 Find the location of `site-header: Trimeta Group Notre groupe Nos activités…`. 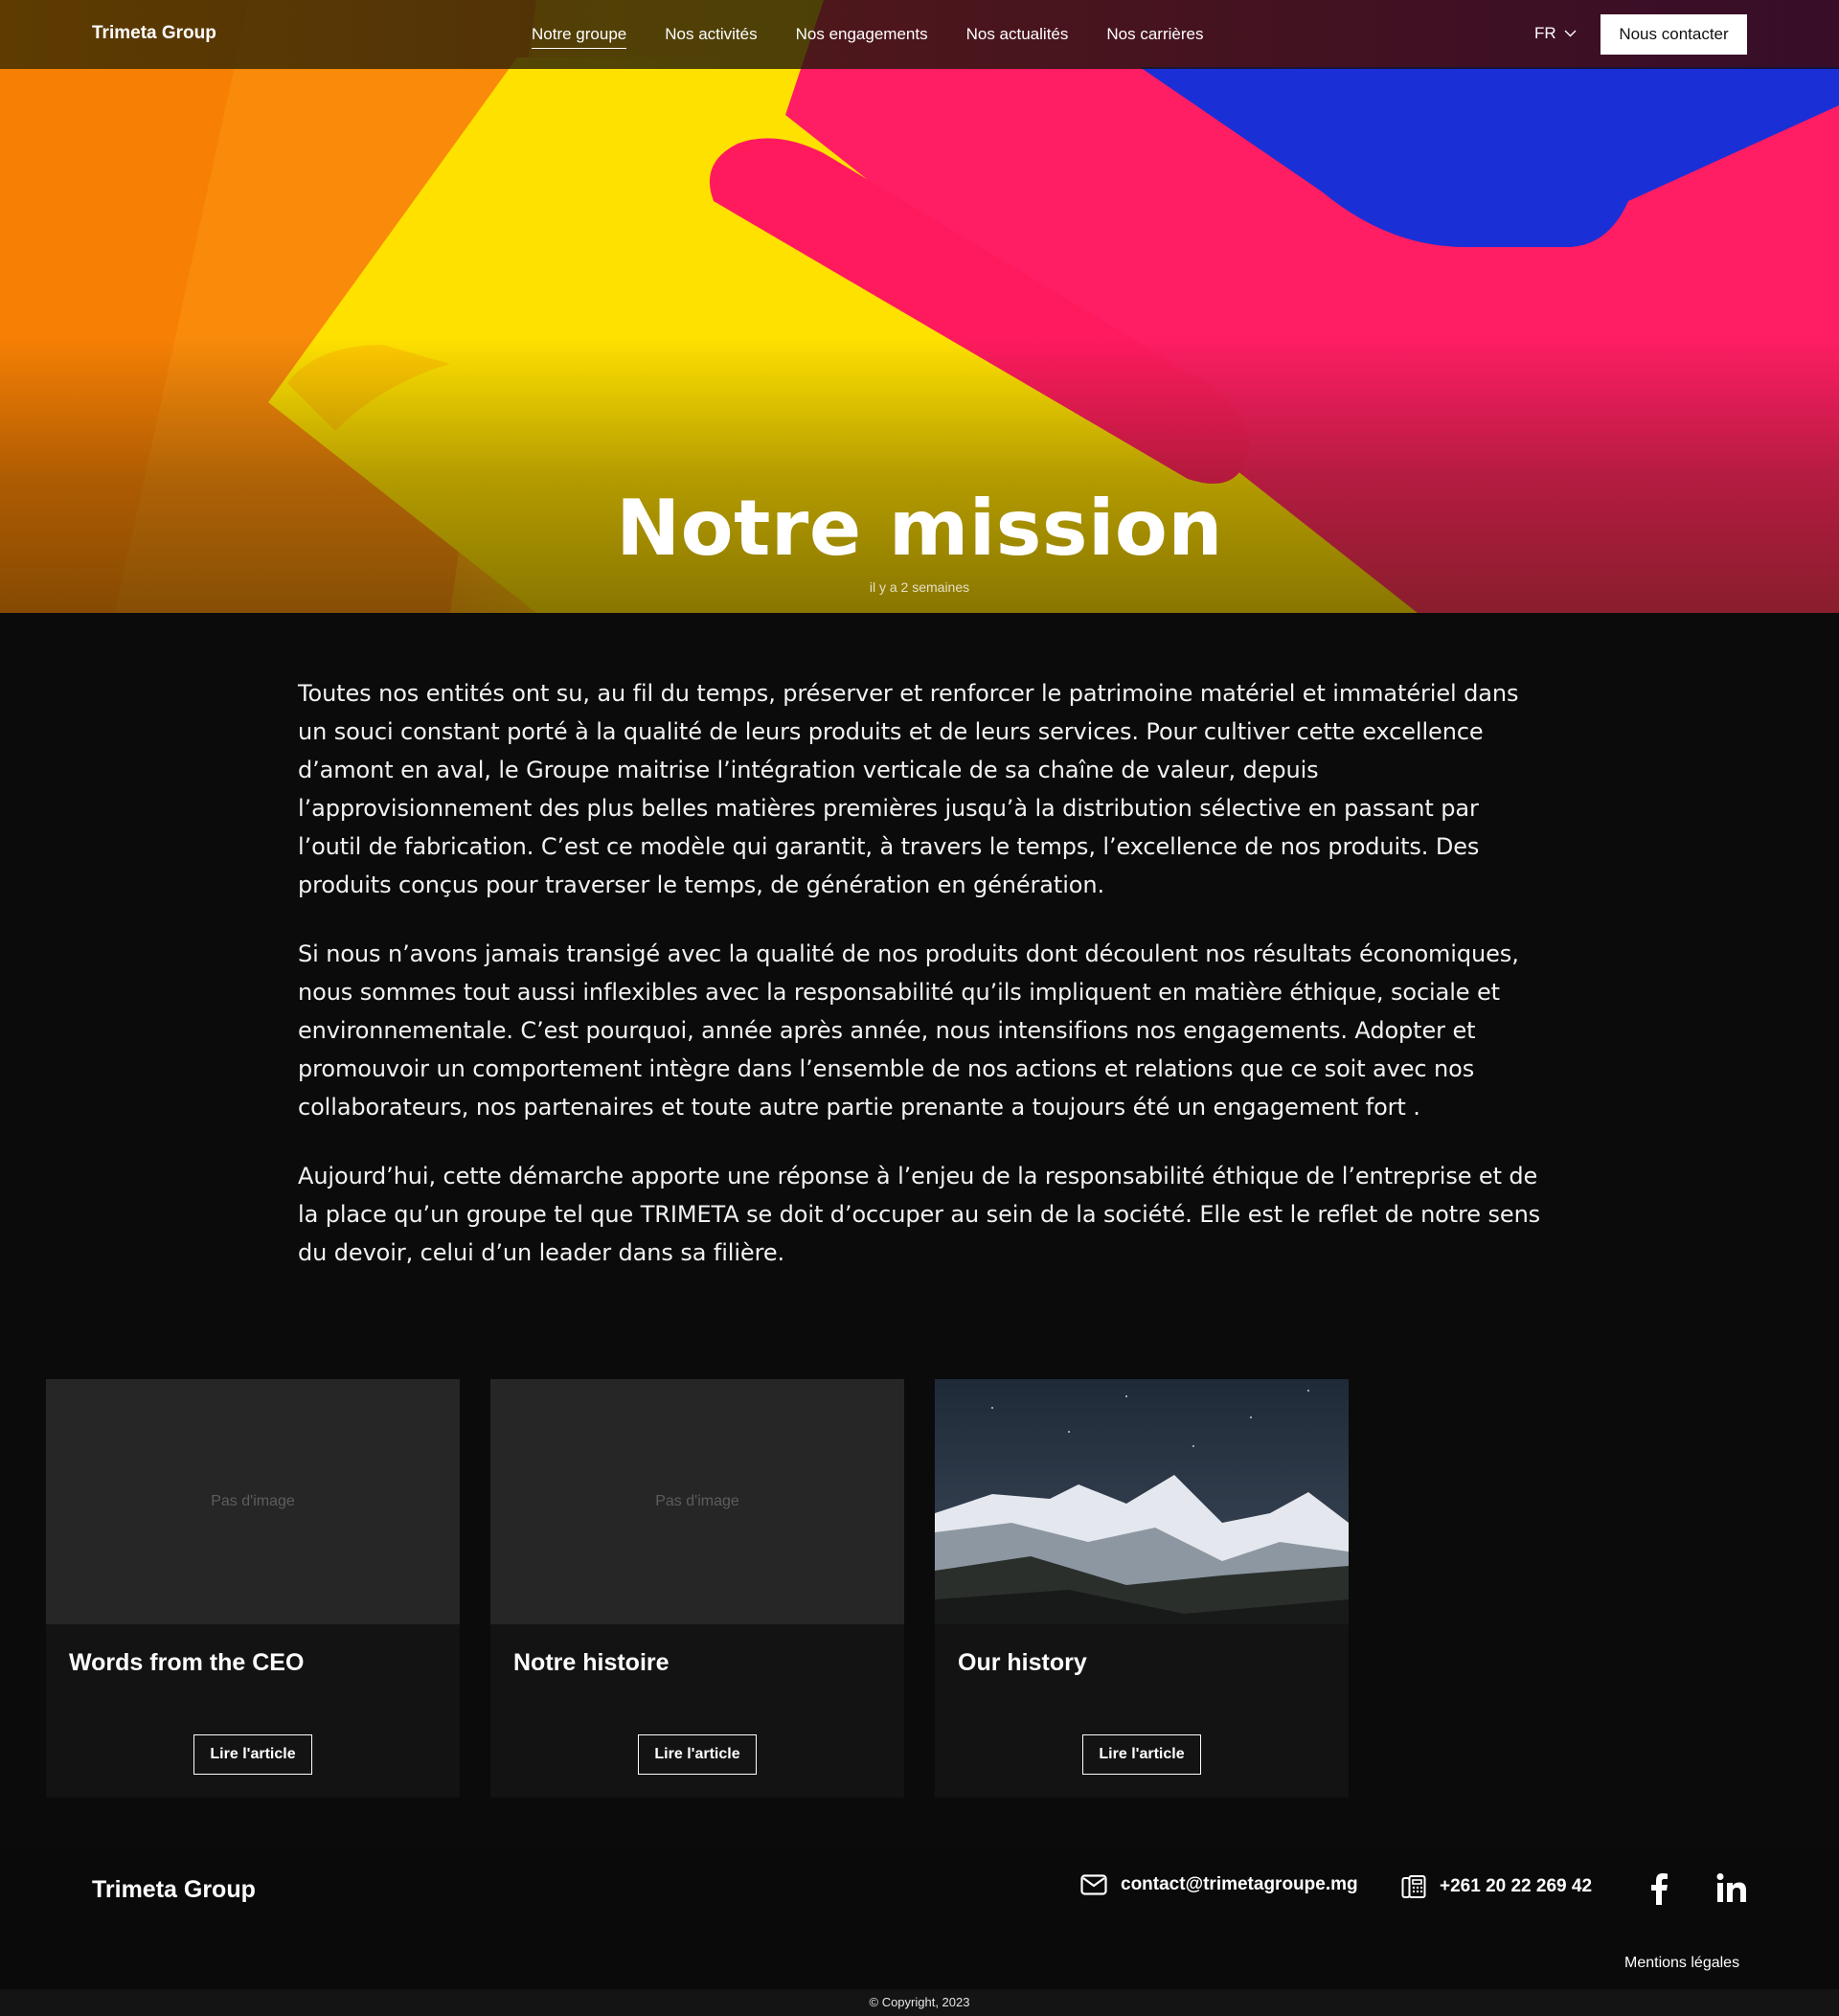

site-header: Trimeta Group Notre groupe Nos activités… is located at coordinates (919, 34).